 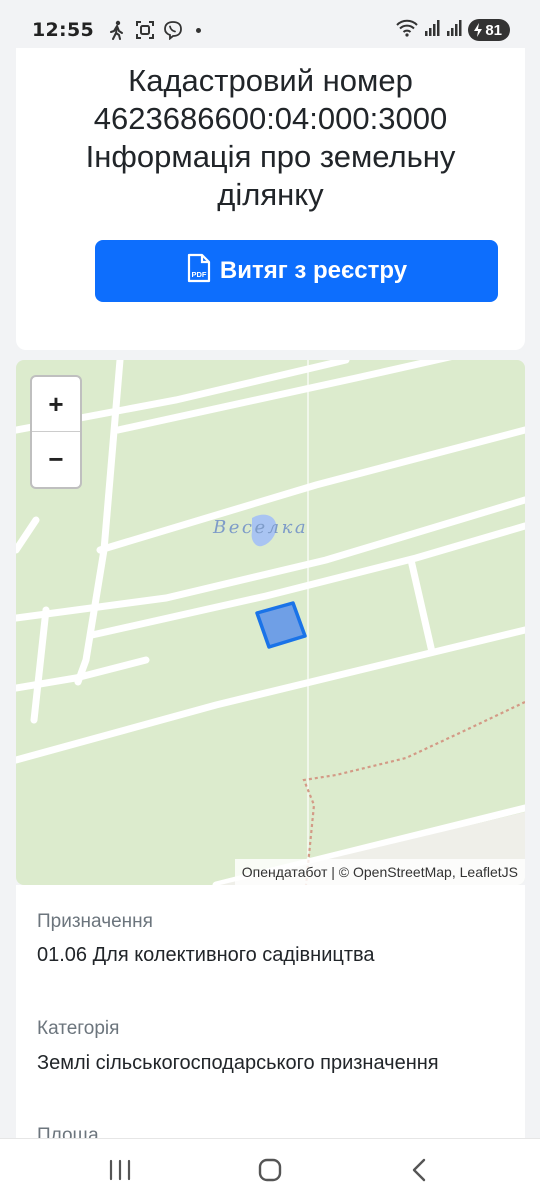 I want to click on svg-text: PDF, so click(x=198, y=274).